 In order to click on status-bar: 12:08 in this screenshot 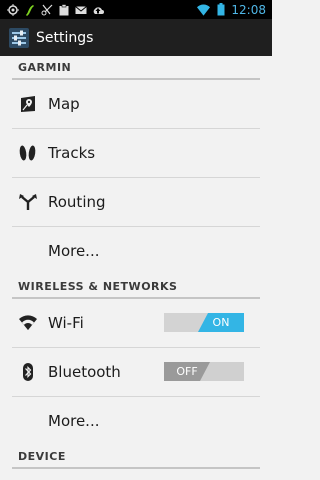, I will do `click(136, 9)`.